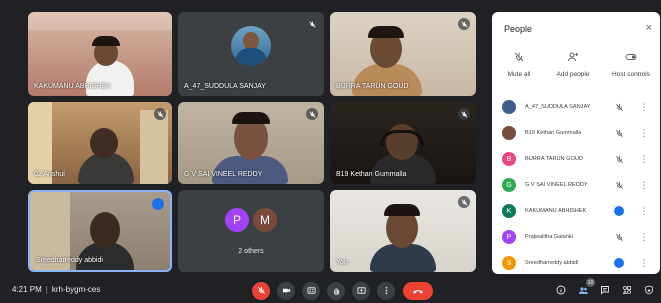 The width and height of the screenshot is (661, 303). What do you see at coordinates (573, 64) in the screenshot?
I see `add-people-button: Add people` at bounding box center [573, 64].